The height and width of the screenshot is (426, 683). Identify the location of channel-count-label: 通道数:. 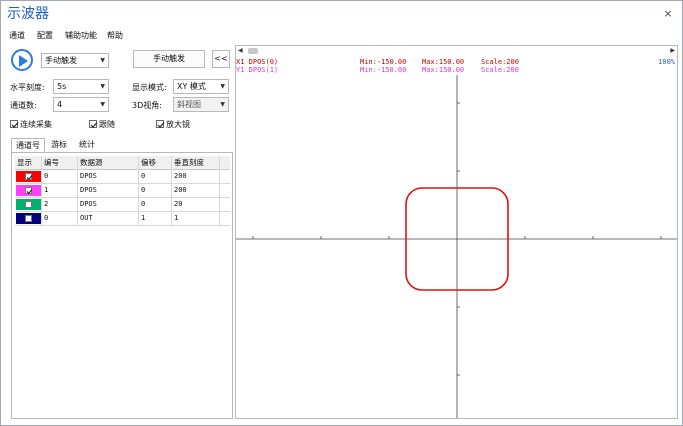
(23, 105).